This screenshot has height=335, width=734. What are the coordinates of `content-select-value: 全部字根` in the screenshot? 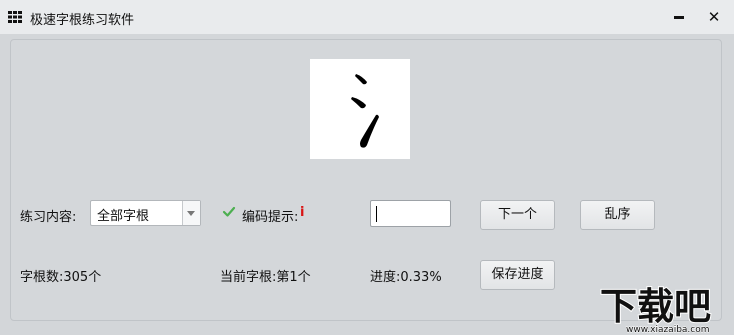 It's located at (123, 216).